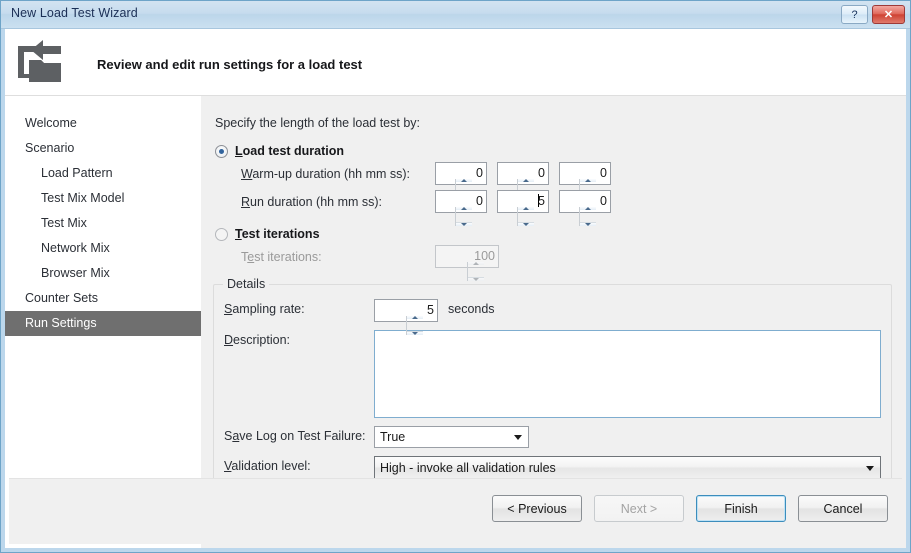  I want to click on title-bar: New Load Test Wizard ? ✕, so click(455, 15).